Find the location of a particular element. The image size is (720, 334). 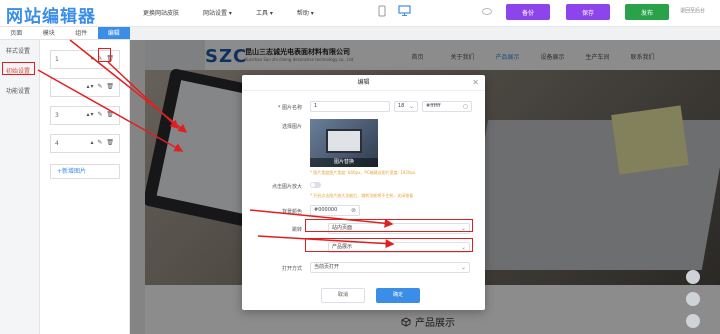

topnav-skin: 更换网站皮肤 is located at coordinates (161, 12).